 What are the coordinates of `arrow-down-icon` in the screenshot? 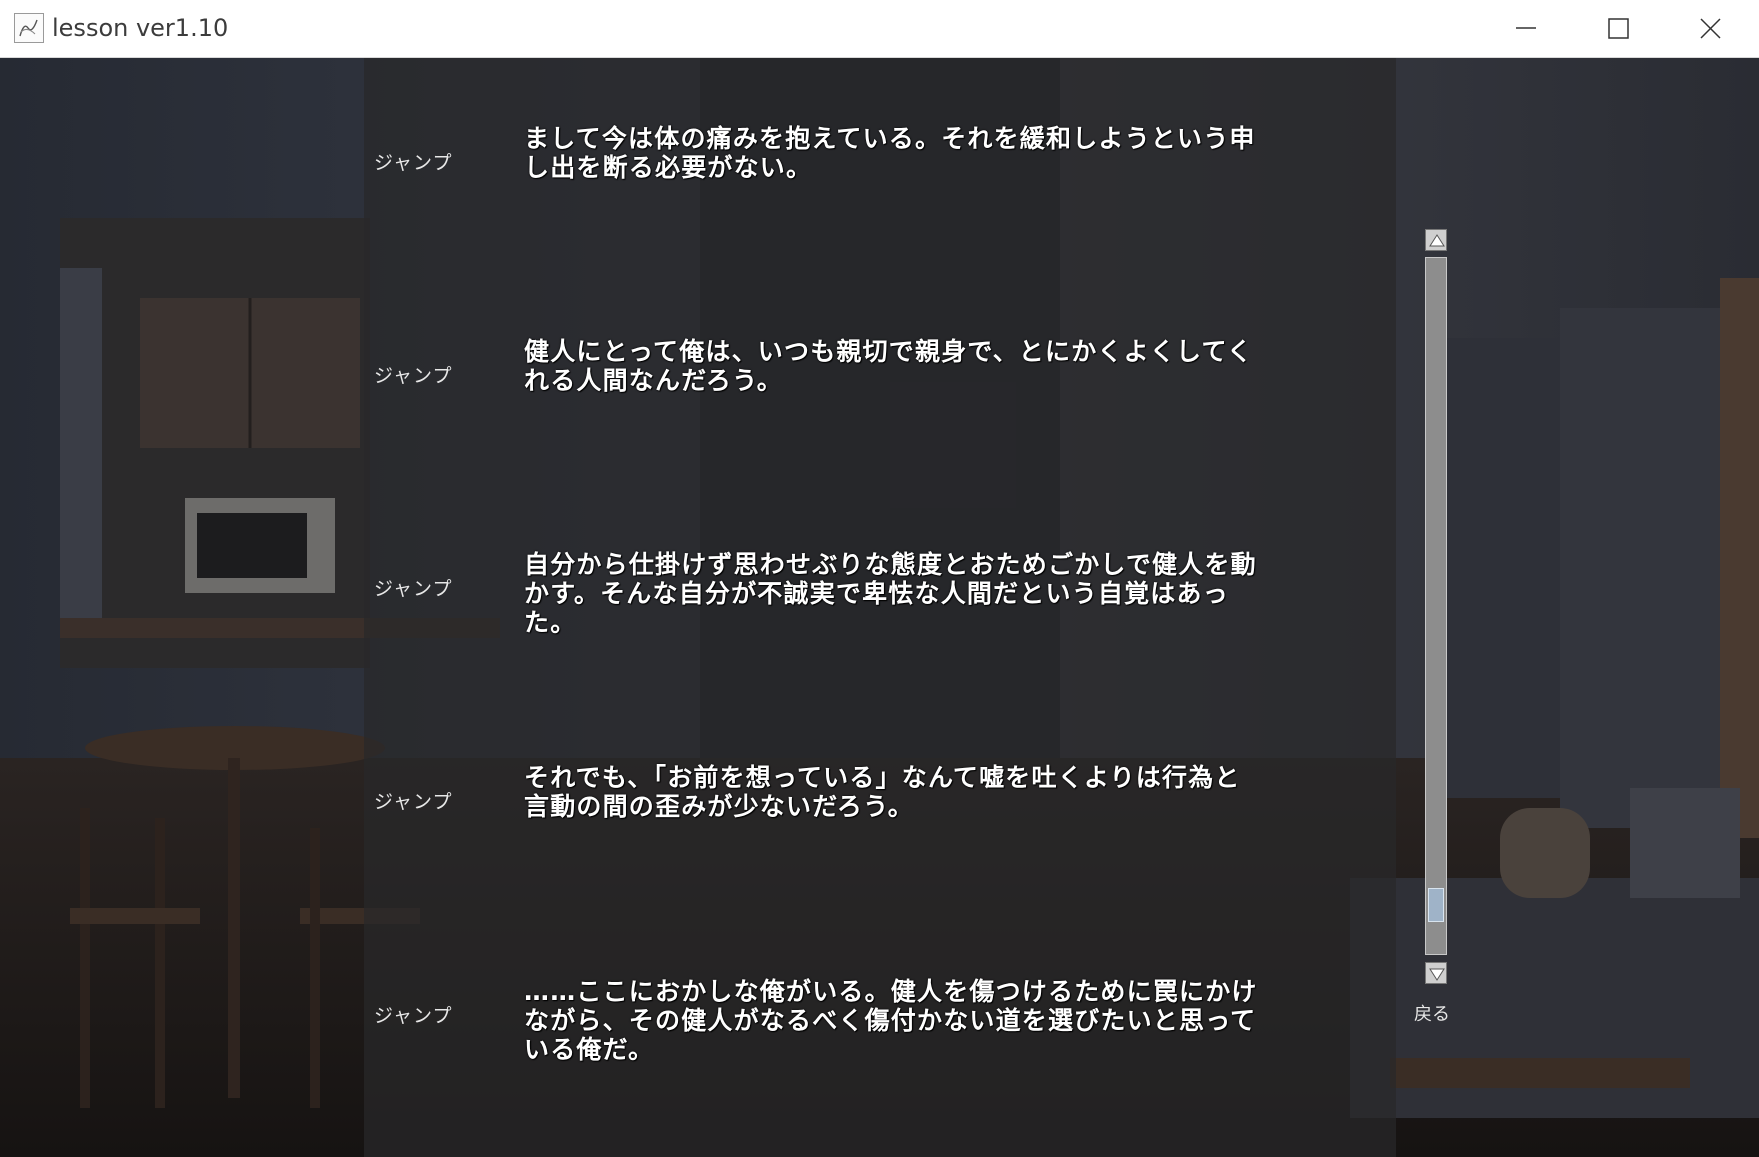 It's located at (1437, 974).